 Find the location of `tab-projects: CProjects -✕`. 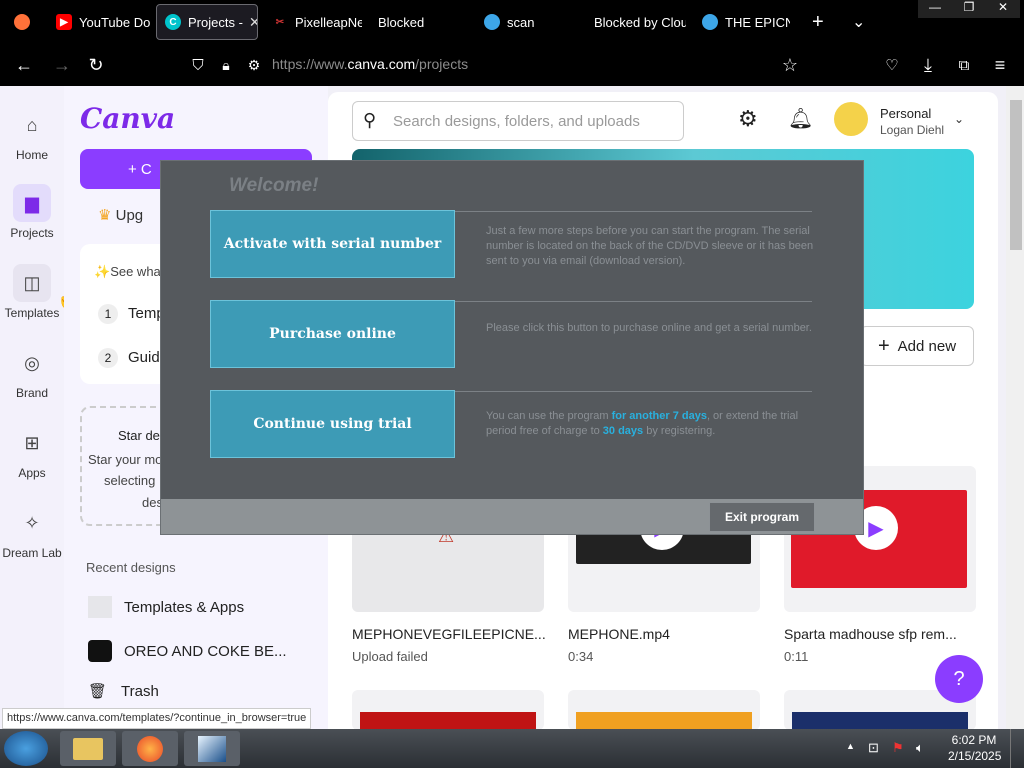

tab-projects: CProjects -✕ is located at coordinates (207, 22).